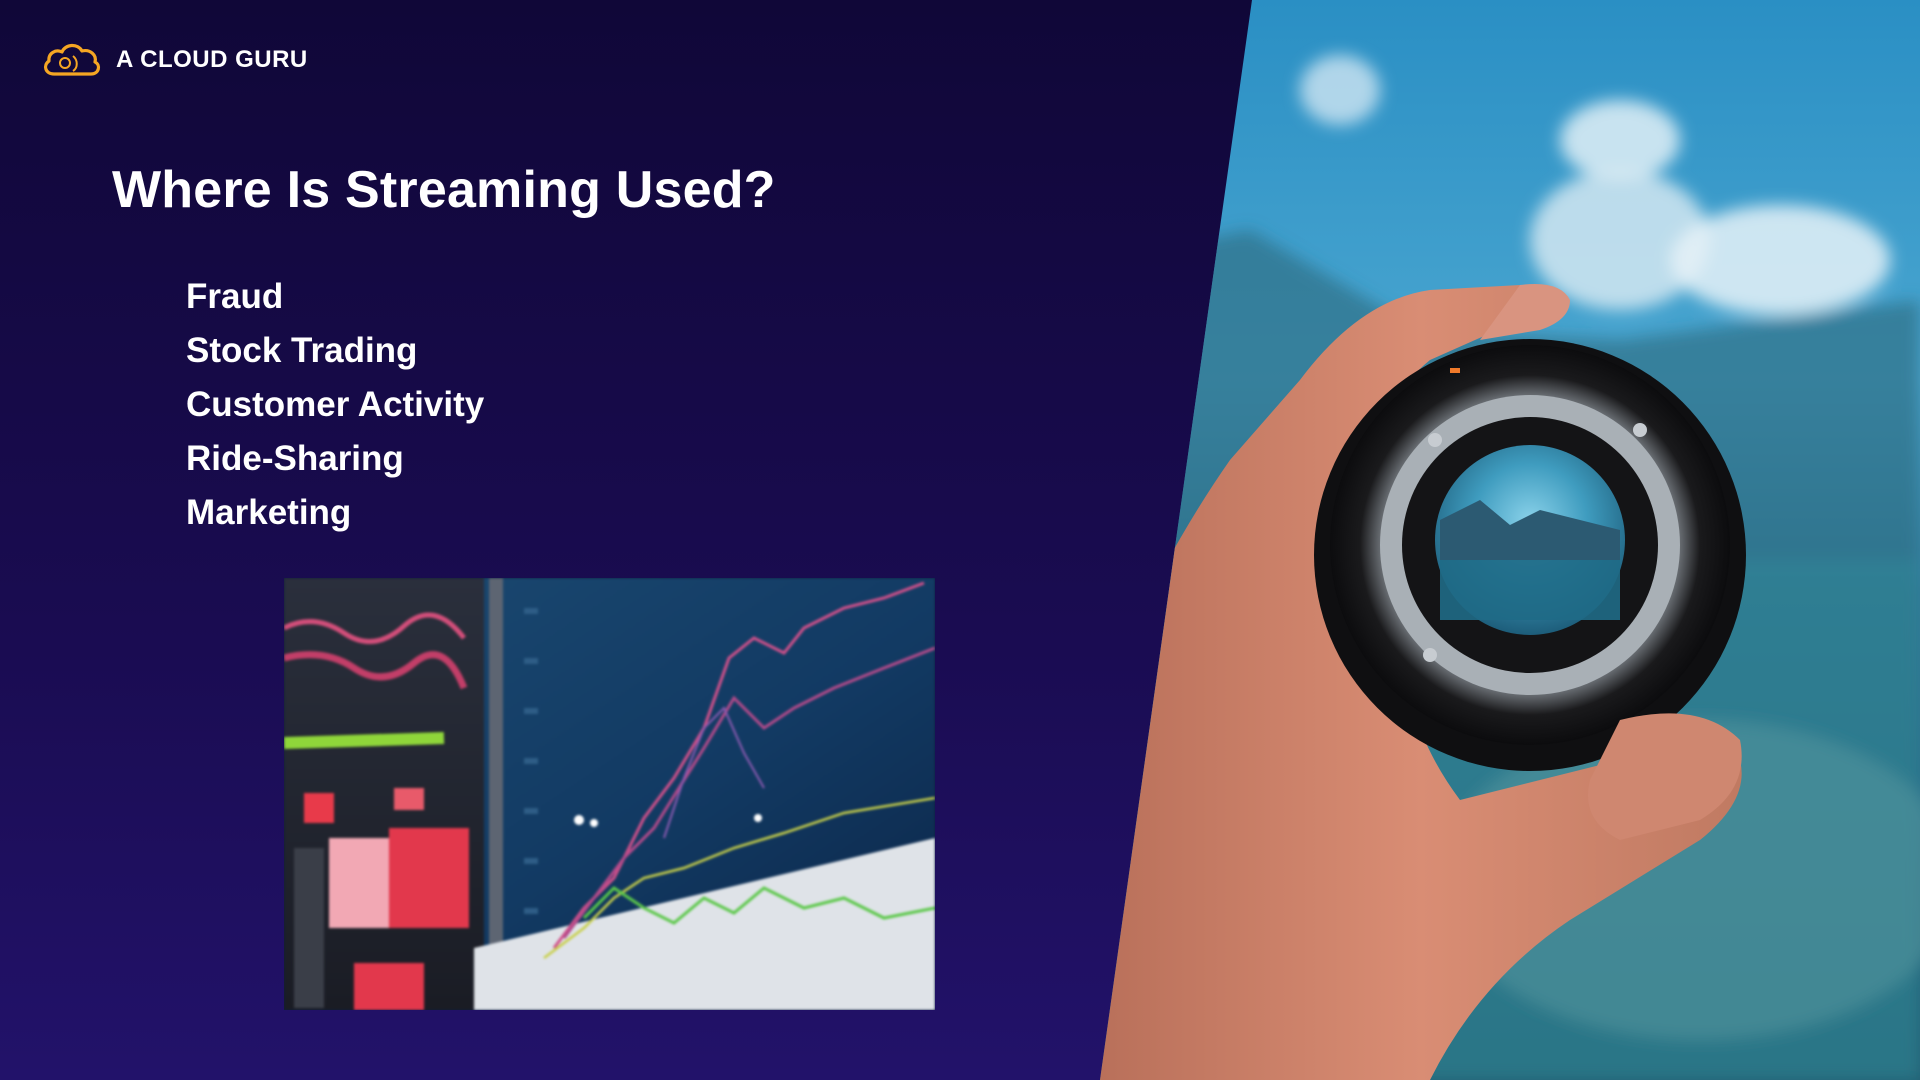 The image size is (1920, 1080). I want to click on list-item: Ride-Sharing, so click(295, 458).